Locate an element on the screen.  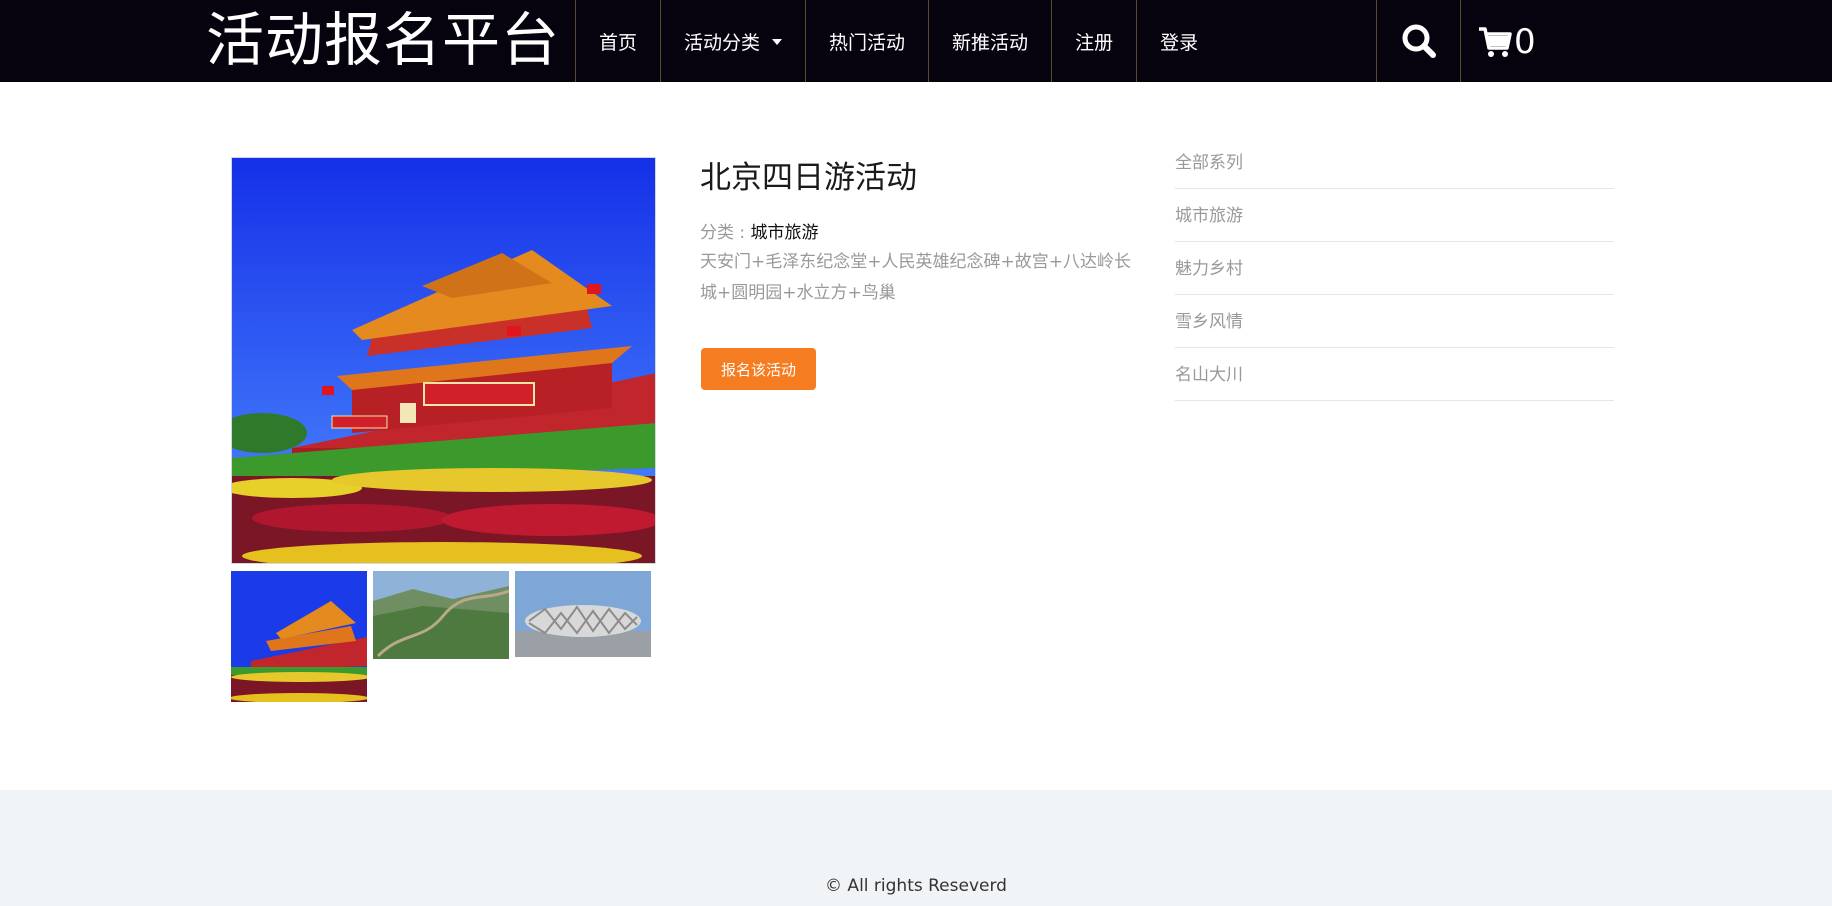
caret-down-icon is located at coordinates (777, 42).